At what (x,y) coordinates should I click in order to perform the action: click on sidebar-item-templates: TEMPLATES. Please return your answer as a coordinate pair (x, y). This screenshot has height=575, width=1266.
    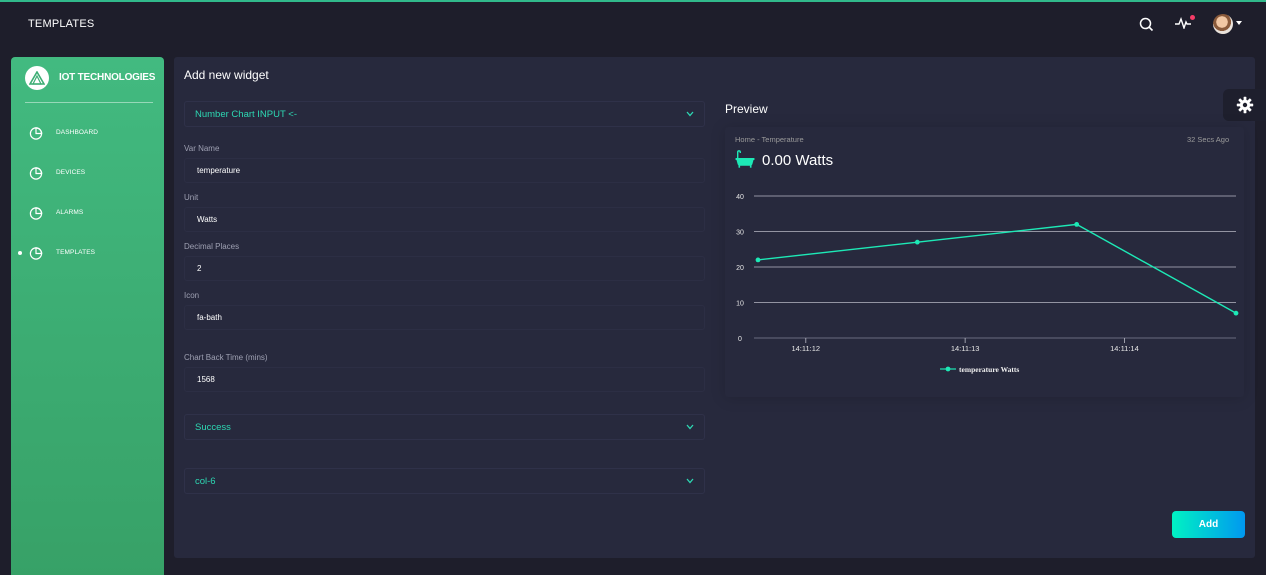
    Looking at the image, I should click on (87, 253).